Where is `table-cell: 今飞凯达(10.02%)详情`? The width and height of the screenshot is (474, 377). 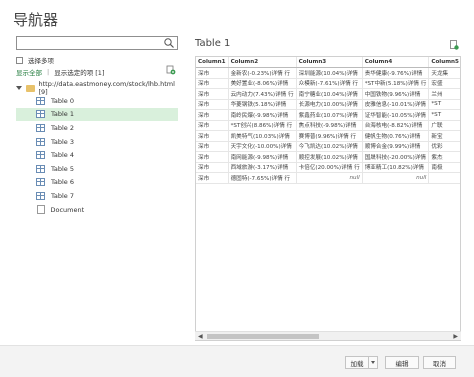
table-cell: 今飞凯达(10.02%)详情 is located at coordinates (329, 146).